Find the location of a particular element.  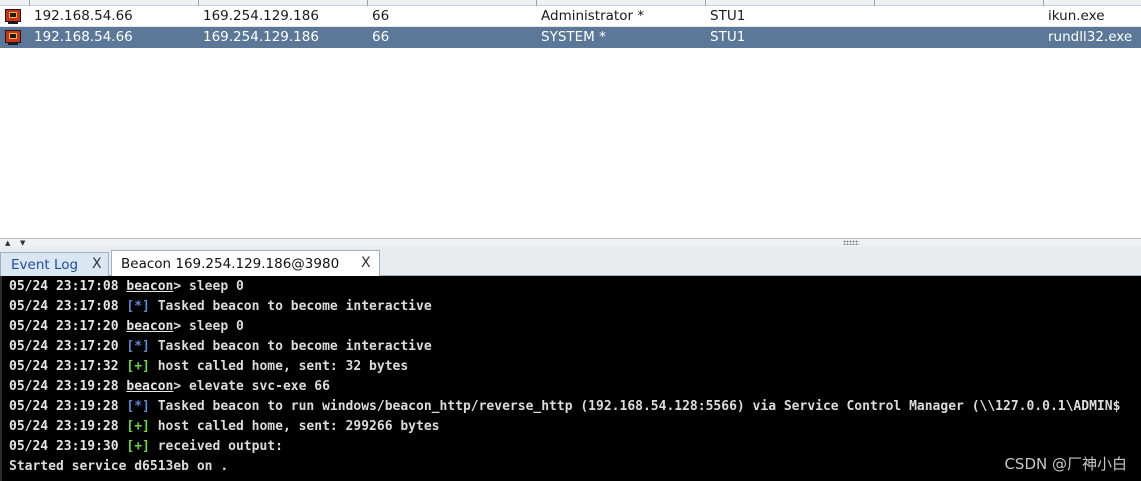

process: rundll32.exe is located at coordinates (1090, 37).